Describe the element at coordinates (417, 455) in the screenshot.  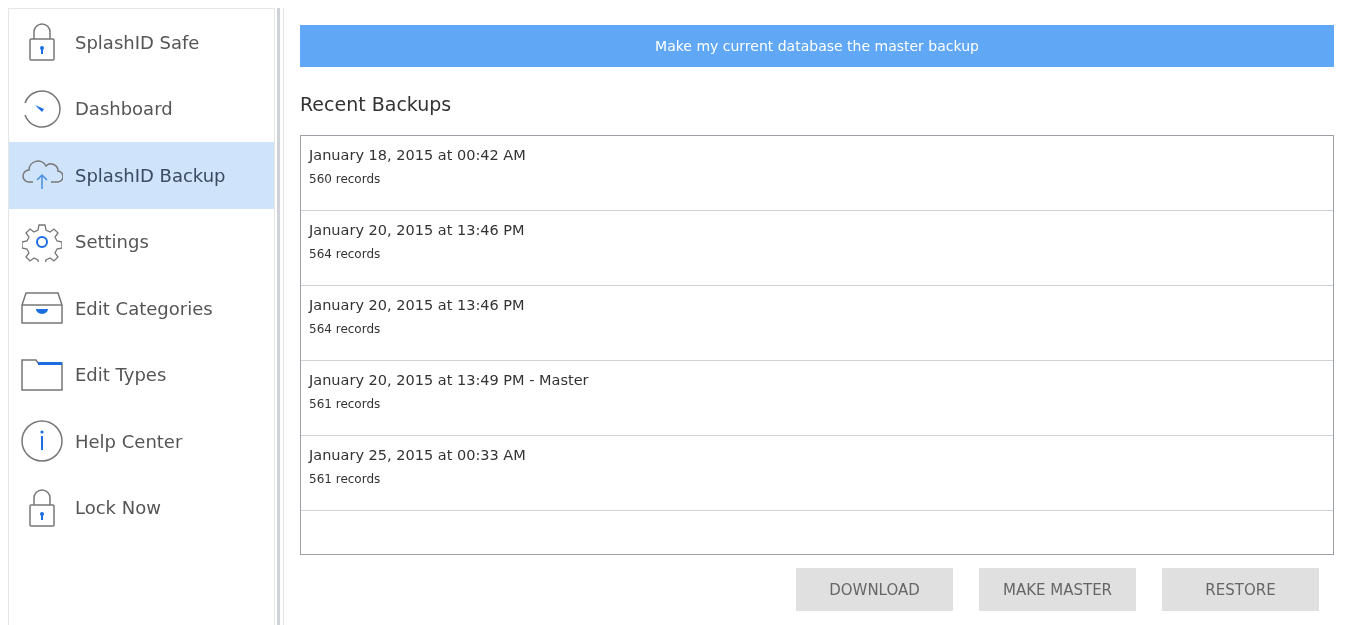
I see `backup-date: January 25, 2015 at 00:33 AM` at that location.